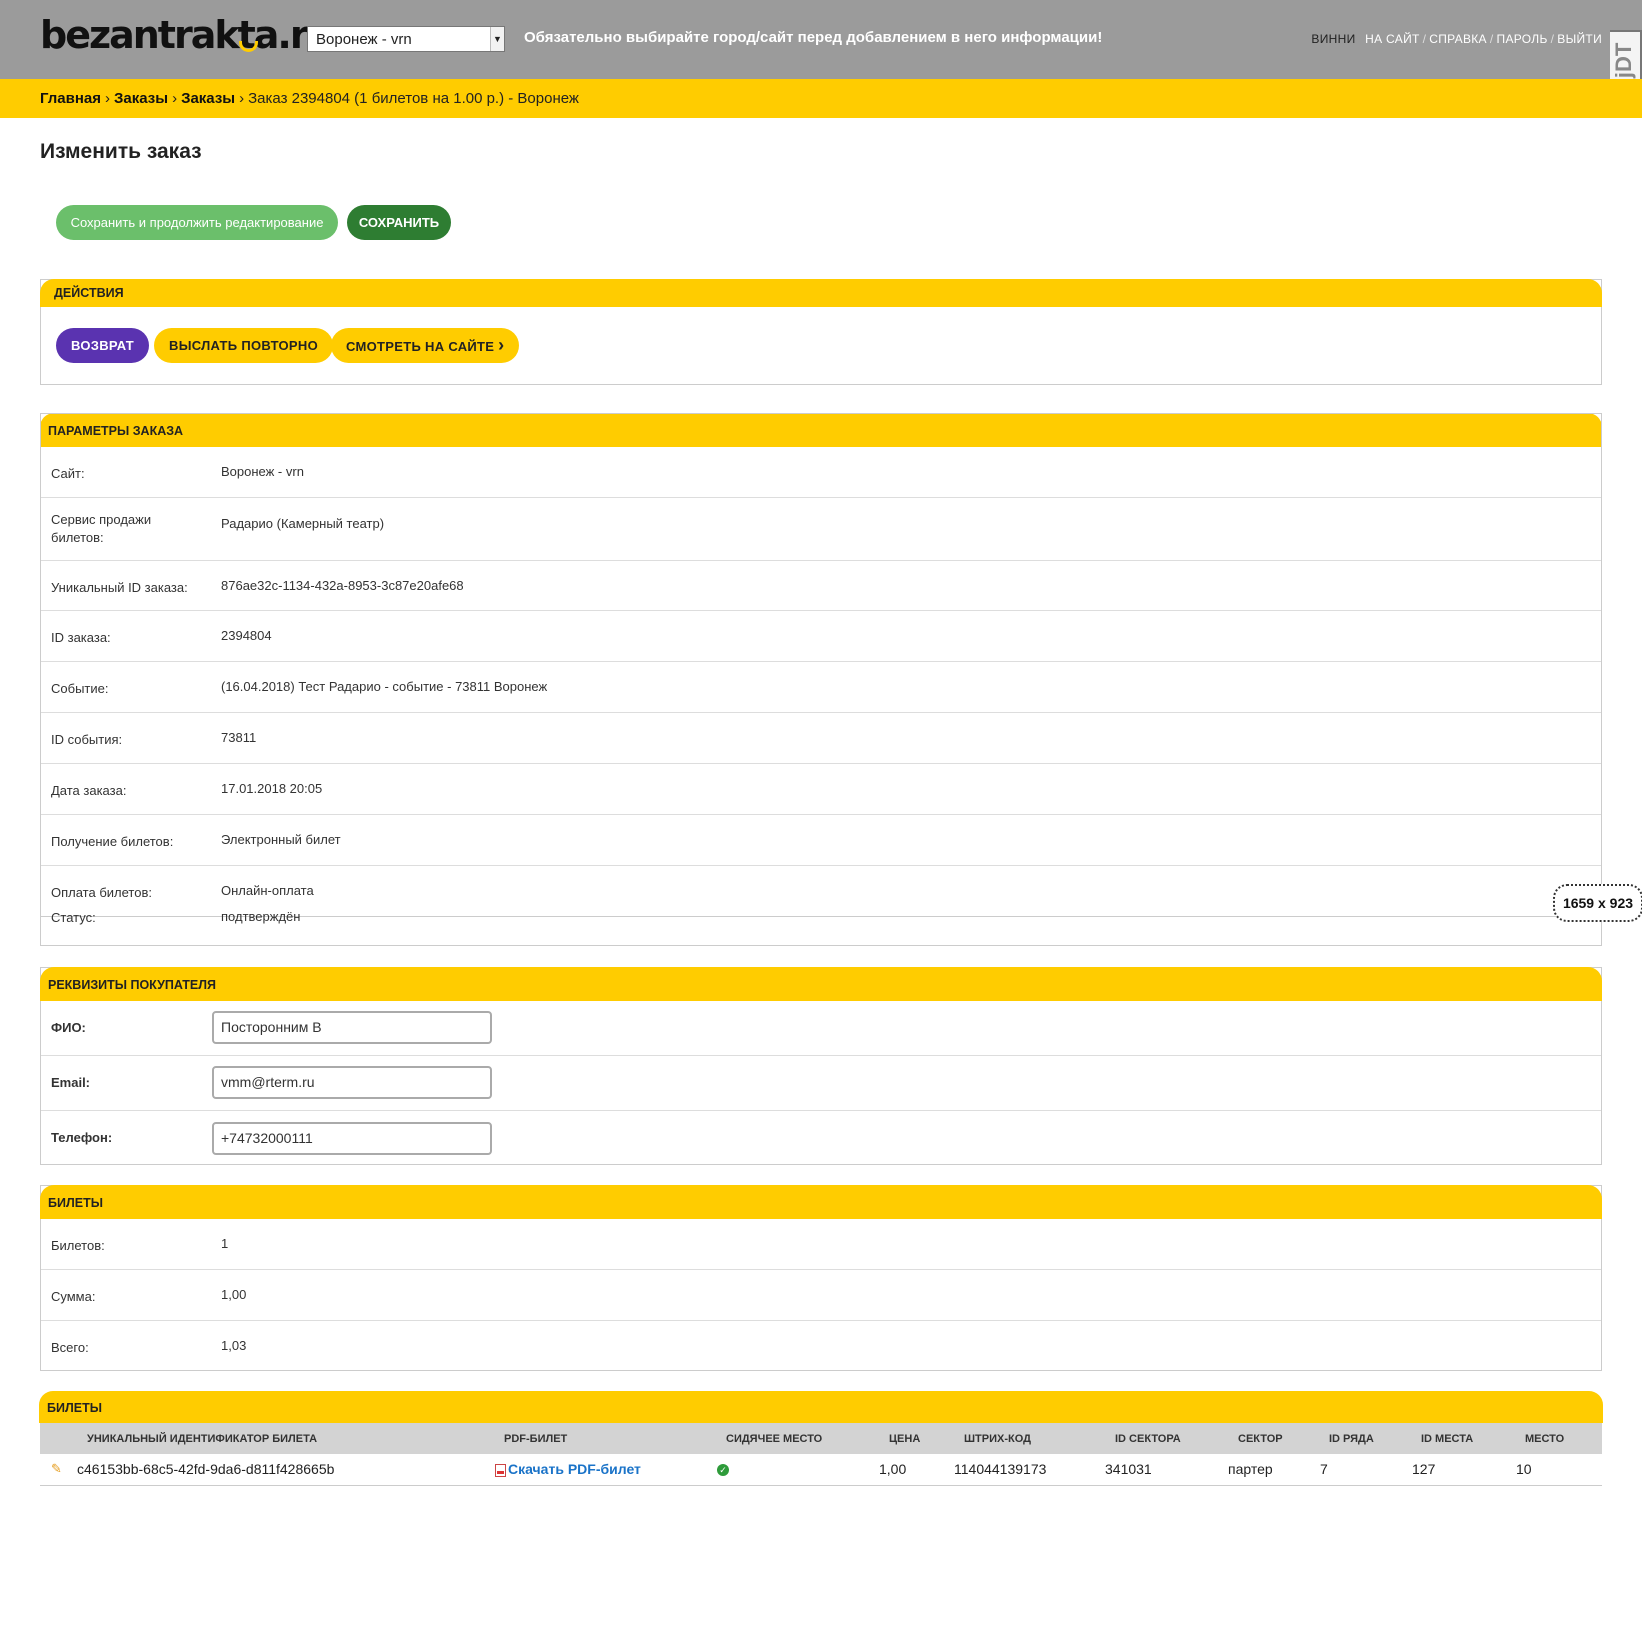 This screenshot has width=1642, height=1634. I want to click on pdf-ticket-link: Скачать PDF-билет, so click(568, 1469).